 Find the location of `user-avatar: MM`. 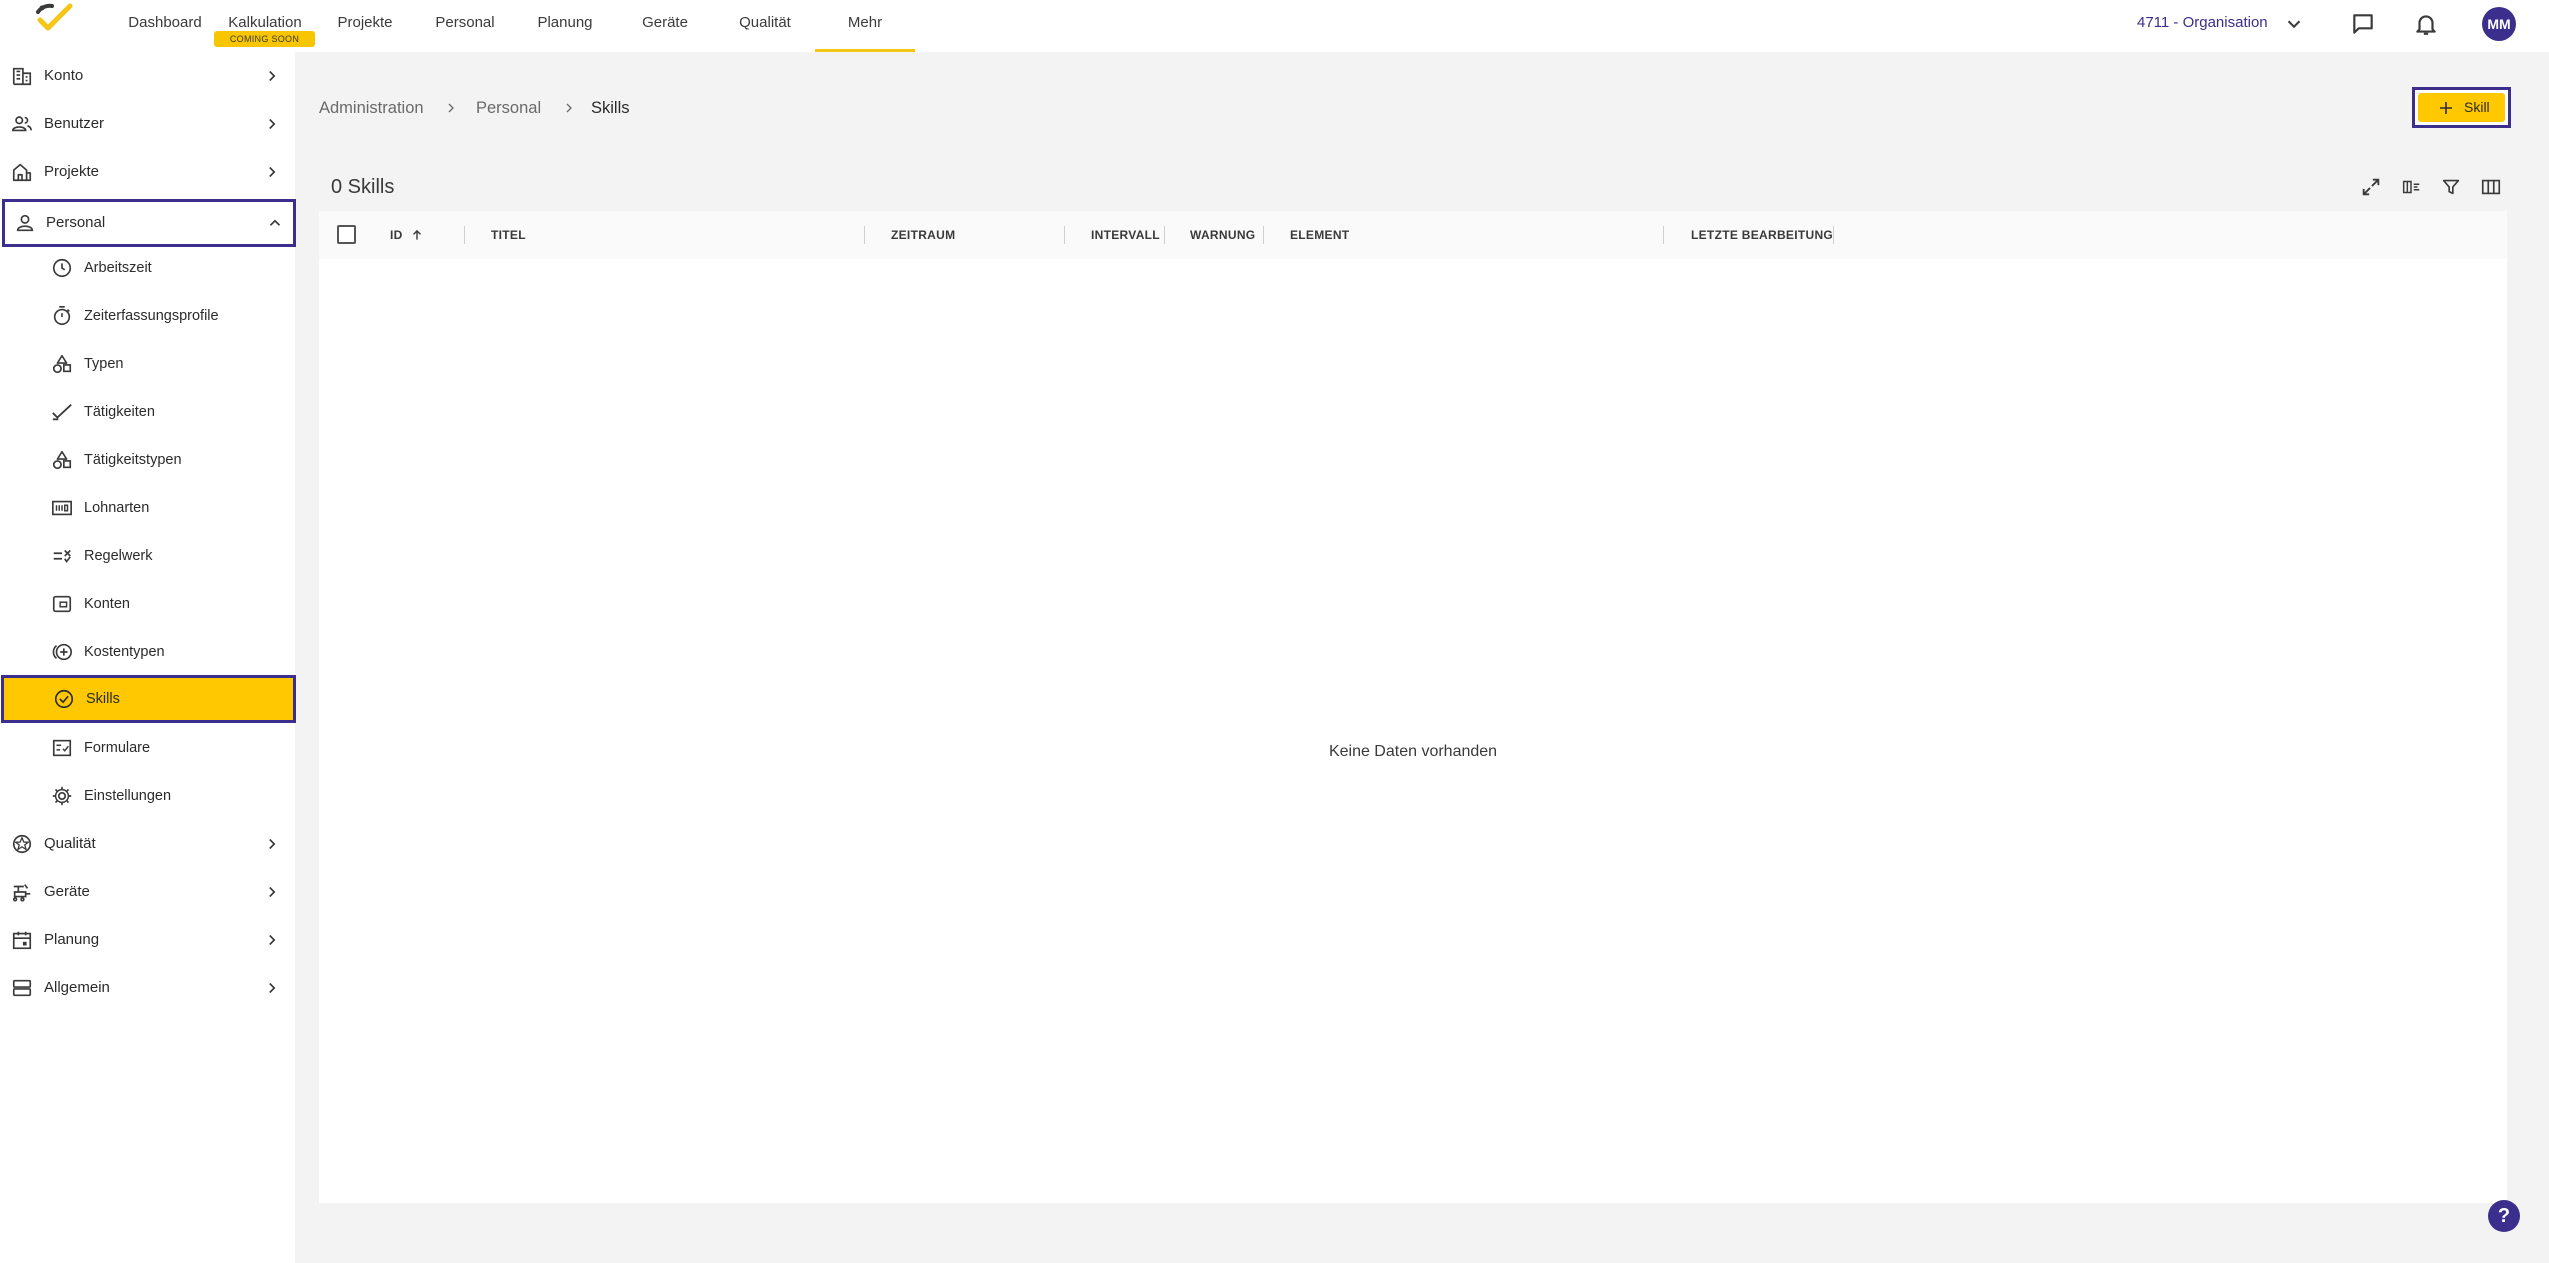

user-avatar: MM is located at coordinates (2499, 24).